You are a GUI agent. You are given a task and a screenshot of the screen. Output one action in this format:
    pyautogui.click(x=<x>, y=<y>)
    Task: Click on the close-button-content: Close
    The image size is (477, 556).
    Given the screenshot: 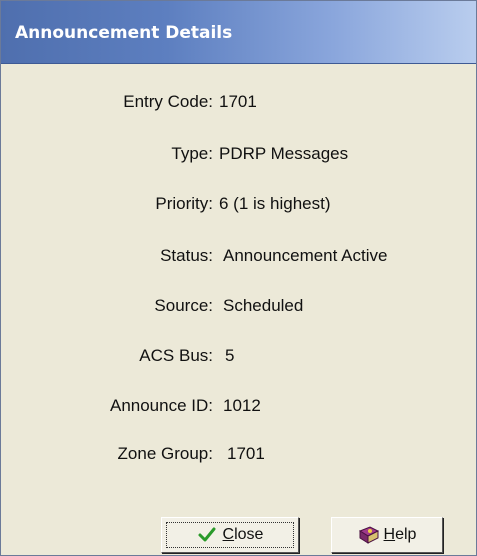 What is the action you would take?
    pyautogui.click(x=230, y=535)
    